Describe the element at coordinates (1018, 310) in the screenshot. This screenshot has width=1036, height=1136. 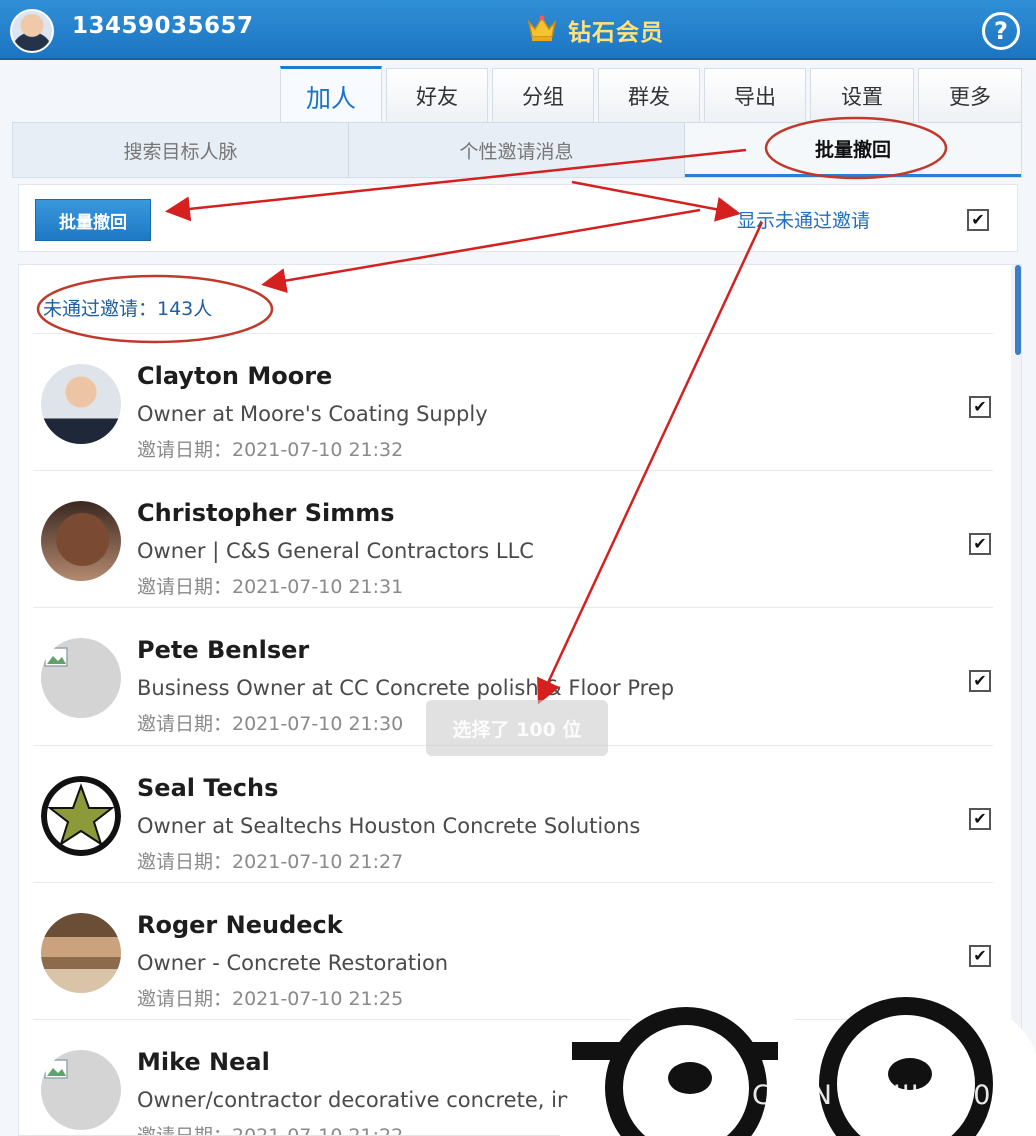
I see `scrollbar-thumb` at that location.